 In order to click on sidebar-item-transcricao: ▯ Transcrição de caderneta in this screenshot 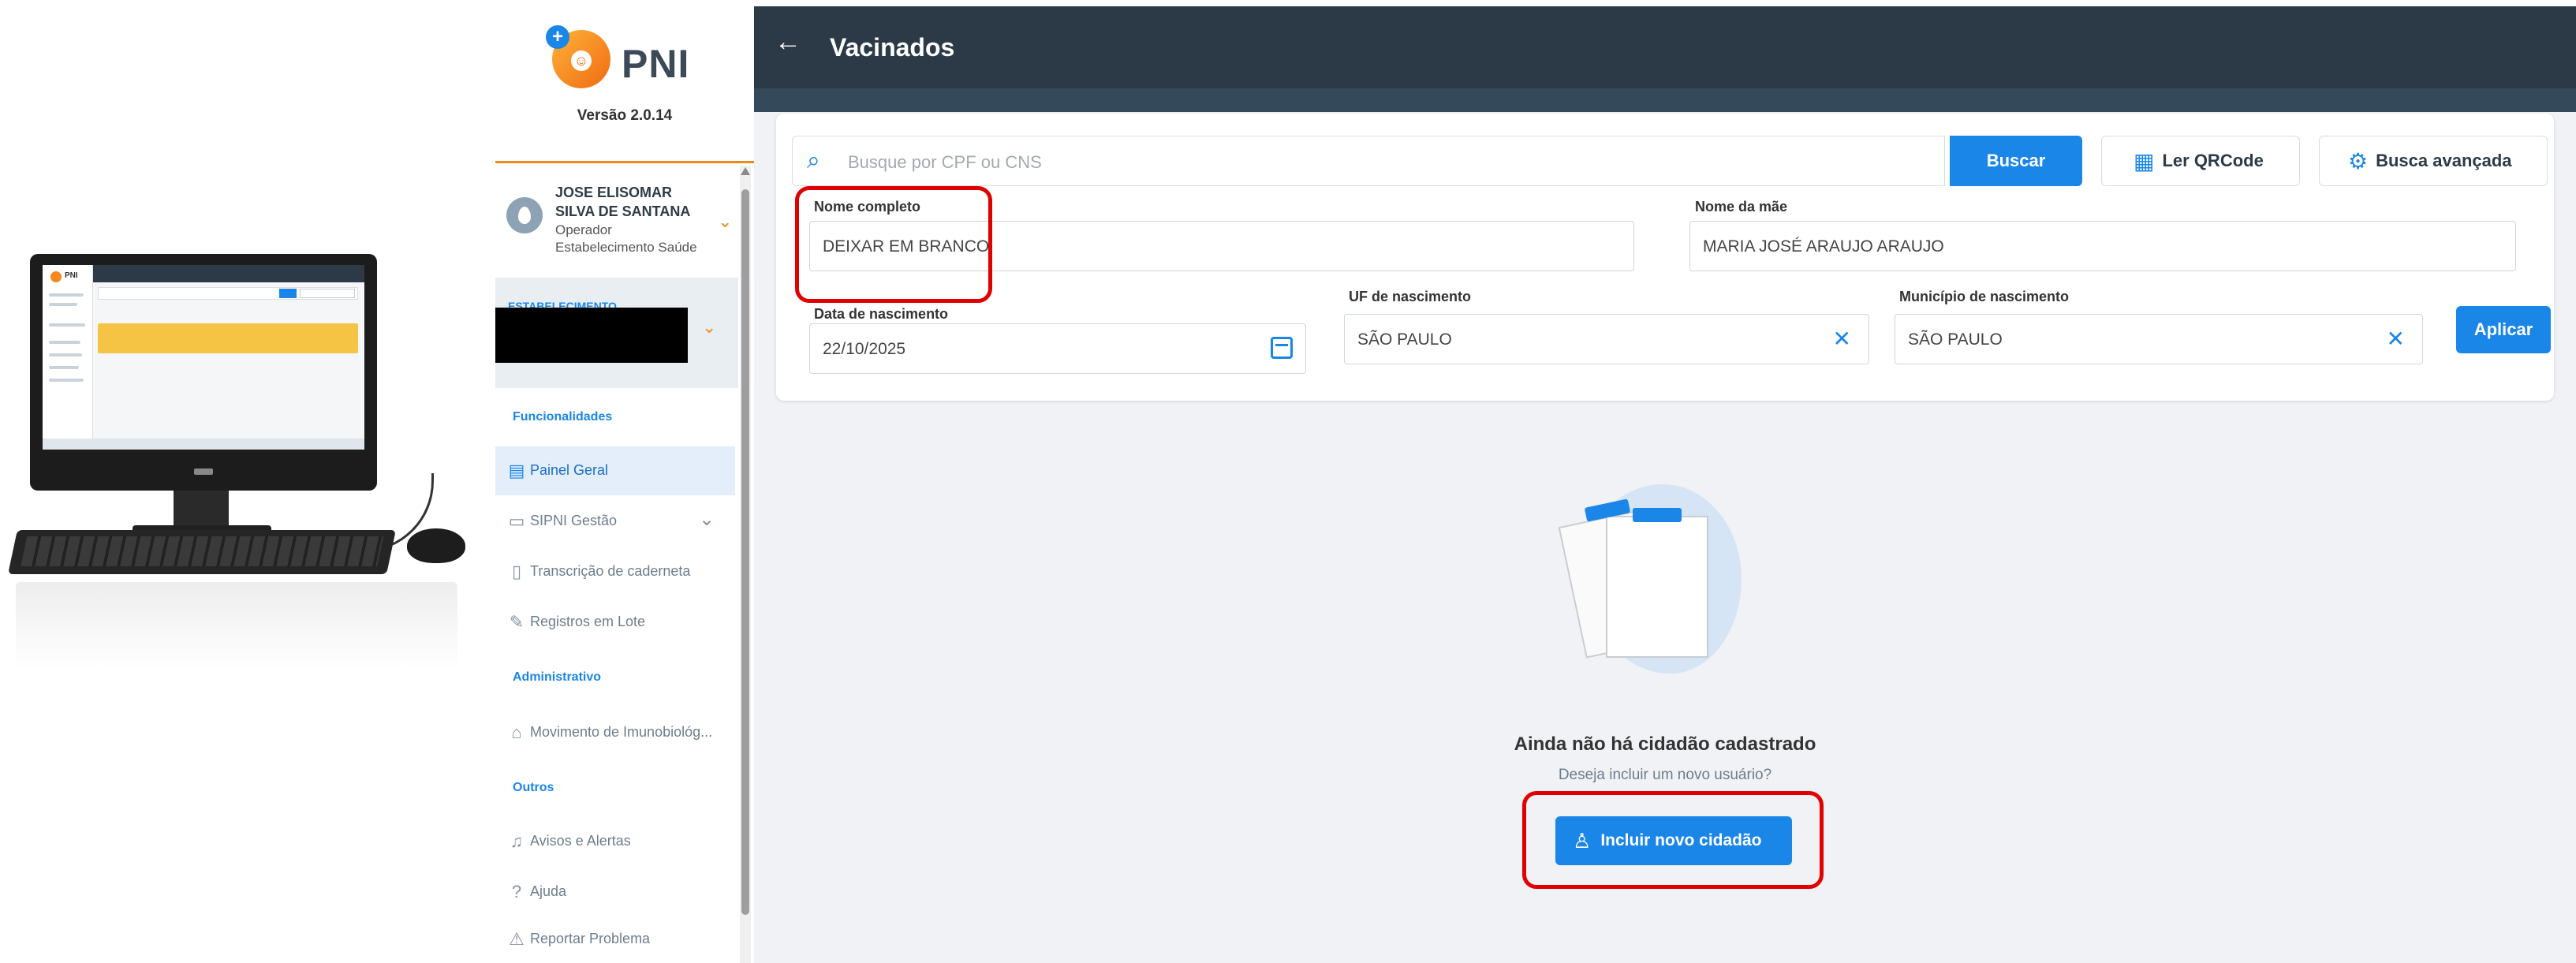, I will do `click(615, 571)`.